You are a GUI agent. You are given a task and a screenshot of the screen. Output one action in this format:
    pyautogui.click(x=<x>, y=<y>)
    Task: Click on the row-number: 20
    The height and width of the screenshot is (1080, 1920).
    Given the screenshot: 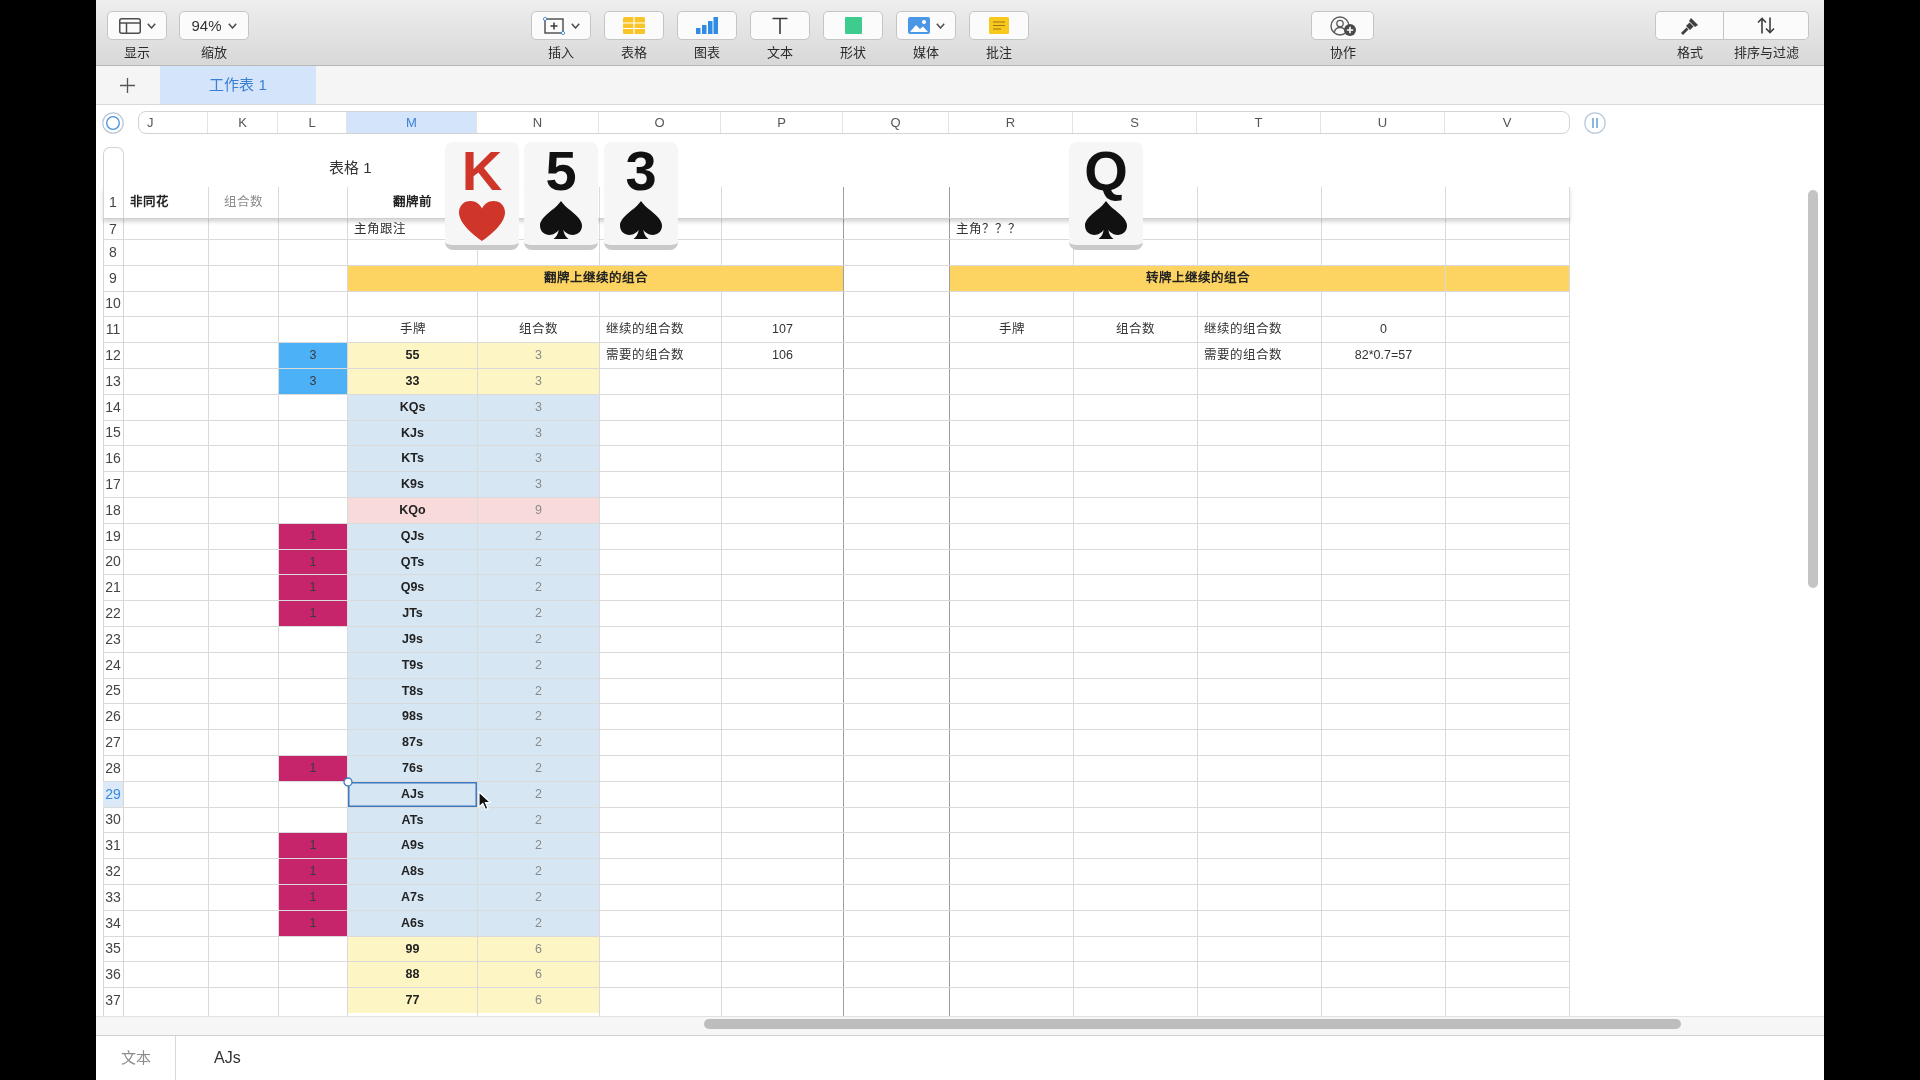 What is the action you would take?
    pyautogui.click(x=113, y=562)
    